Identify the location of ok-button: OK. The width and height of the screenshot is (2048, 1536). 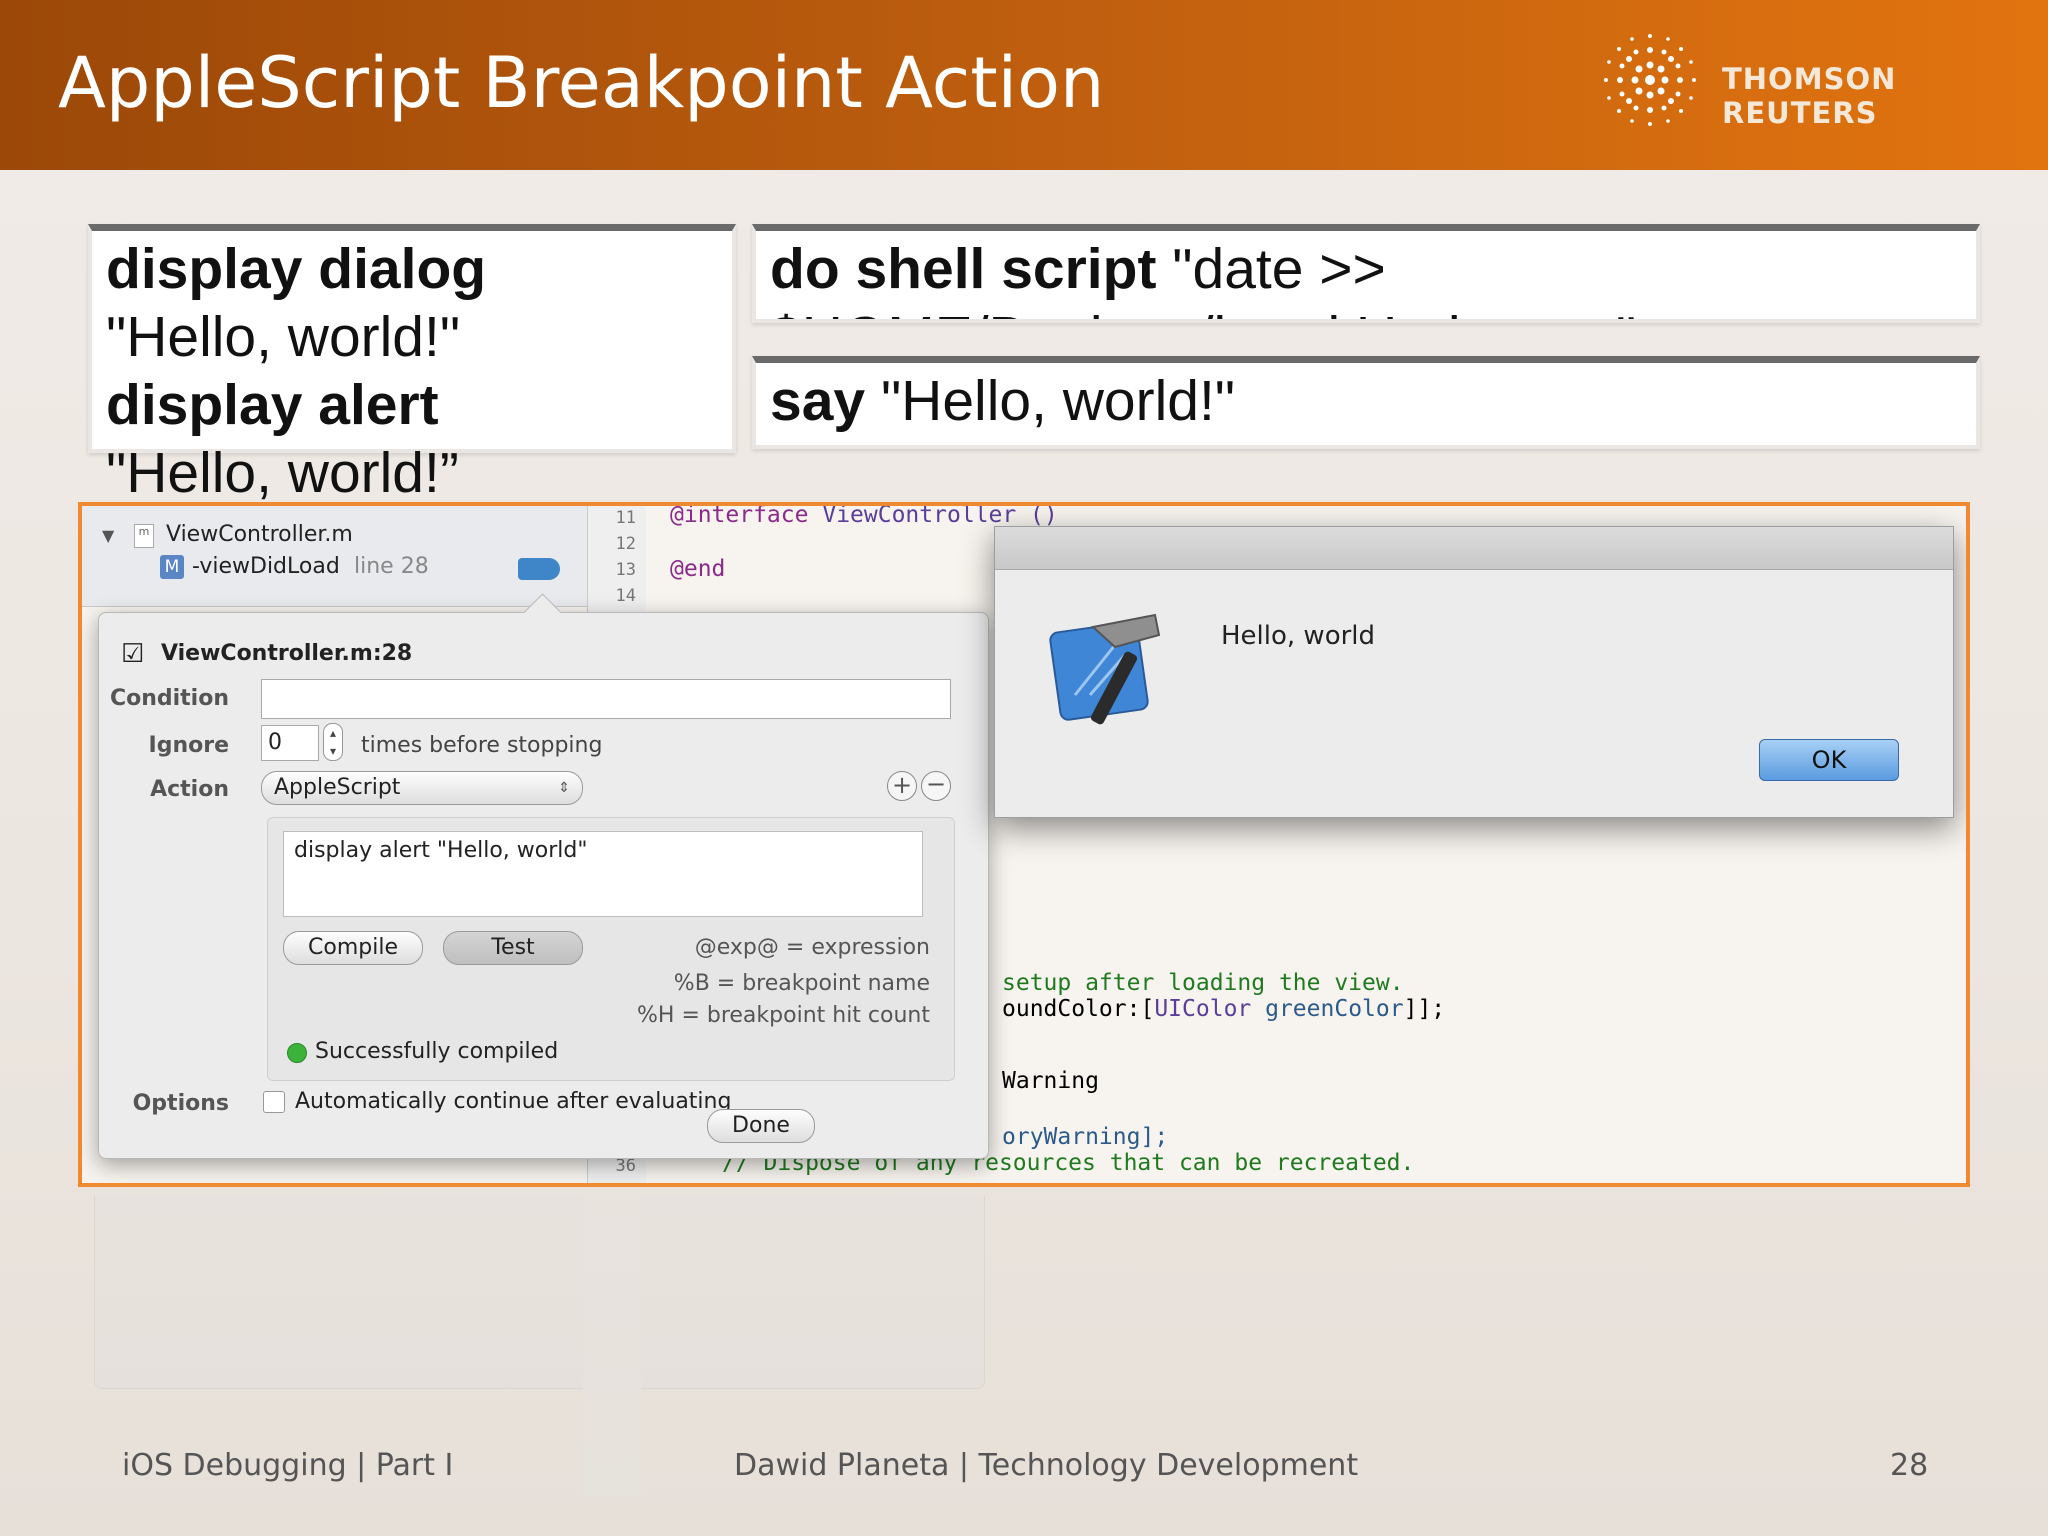
(1829, 760).